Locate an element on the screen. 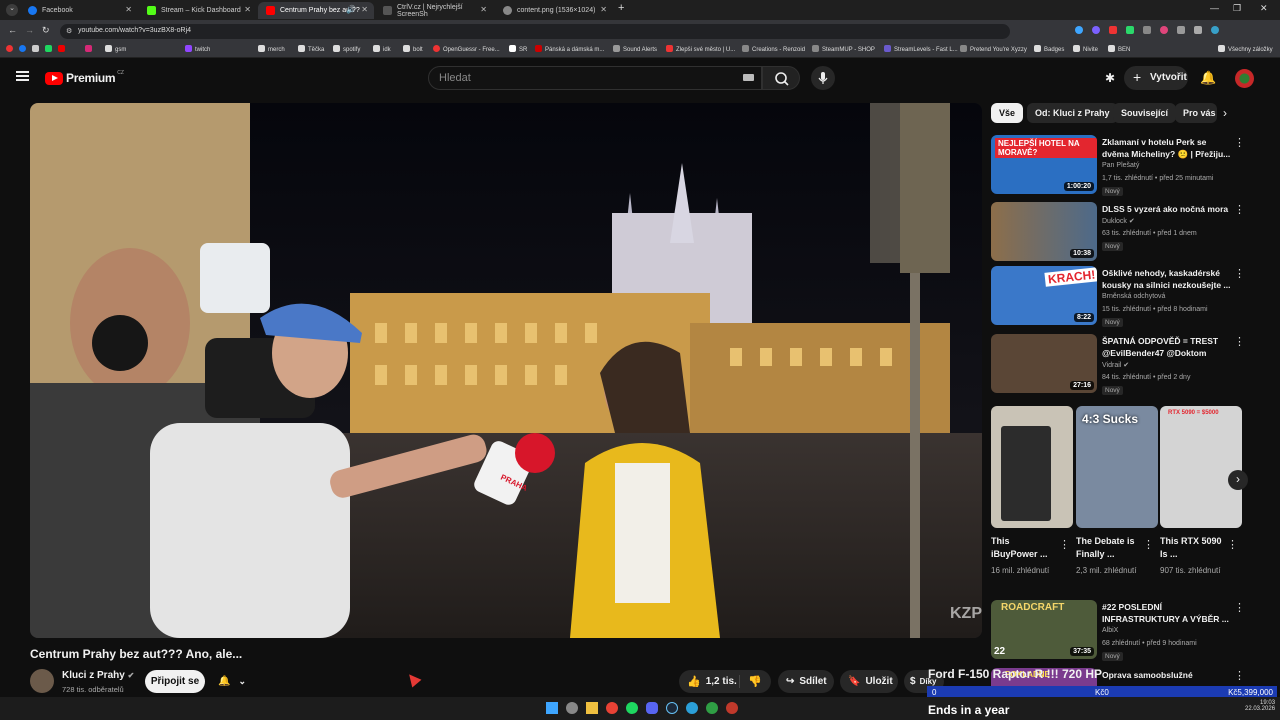 The image size is (1280, 720). site-info-icon: ⚙ is located at coordinates (69, 31).